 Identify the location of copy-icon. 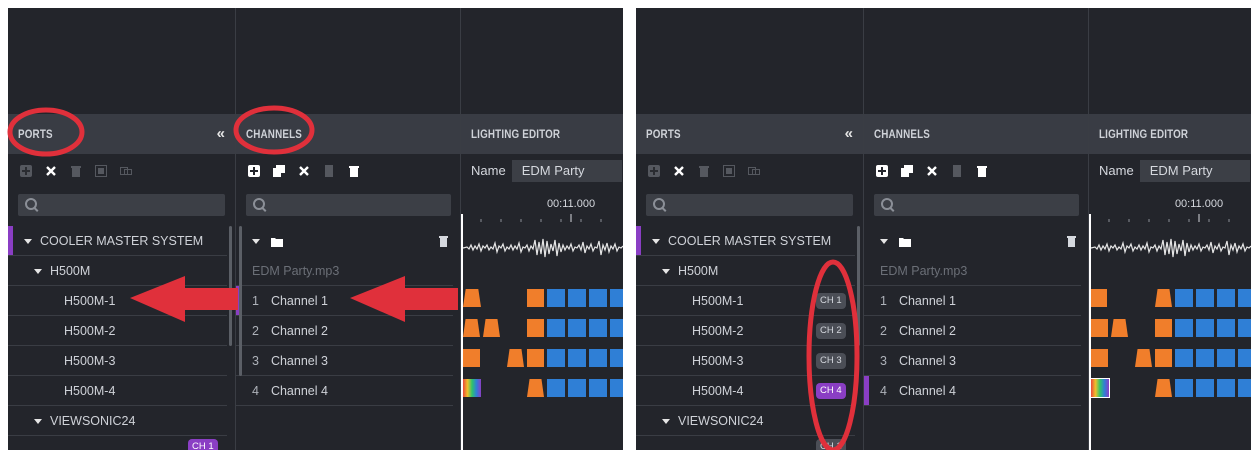
(907, 171).